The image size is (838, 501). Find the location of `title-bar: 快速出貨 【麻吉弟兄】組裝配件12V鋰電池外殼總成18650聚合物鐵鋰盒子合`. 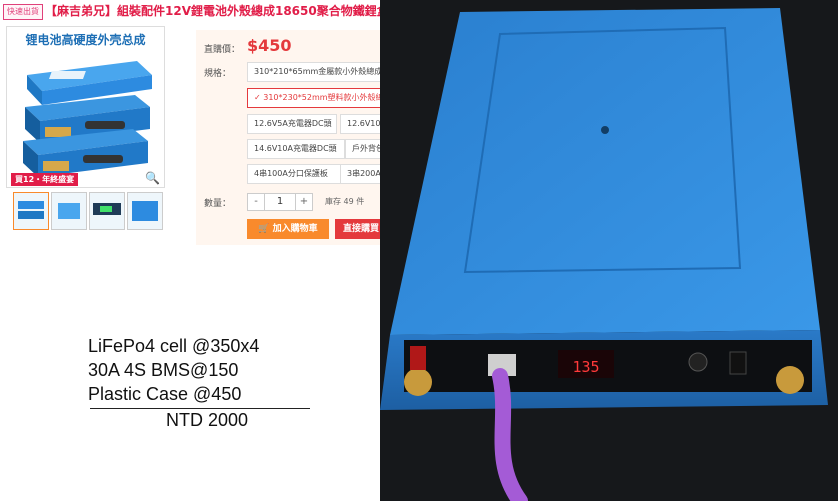

title-bar: 快速出貨 【麻吉弟兄】組裝配件12V鋰電池外殼總成18650聚合物鐵鋰盒子合 is located at coordinates (190, 11).